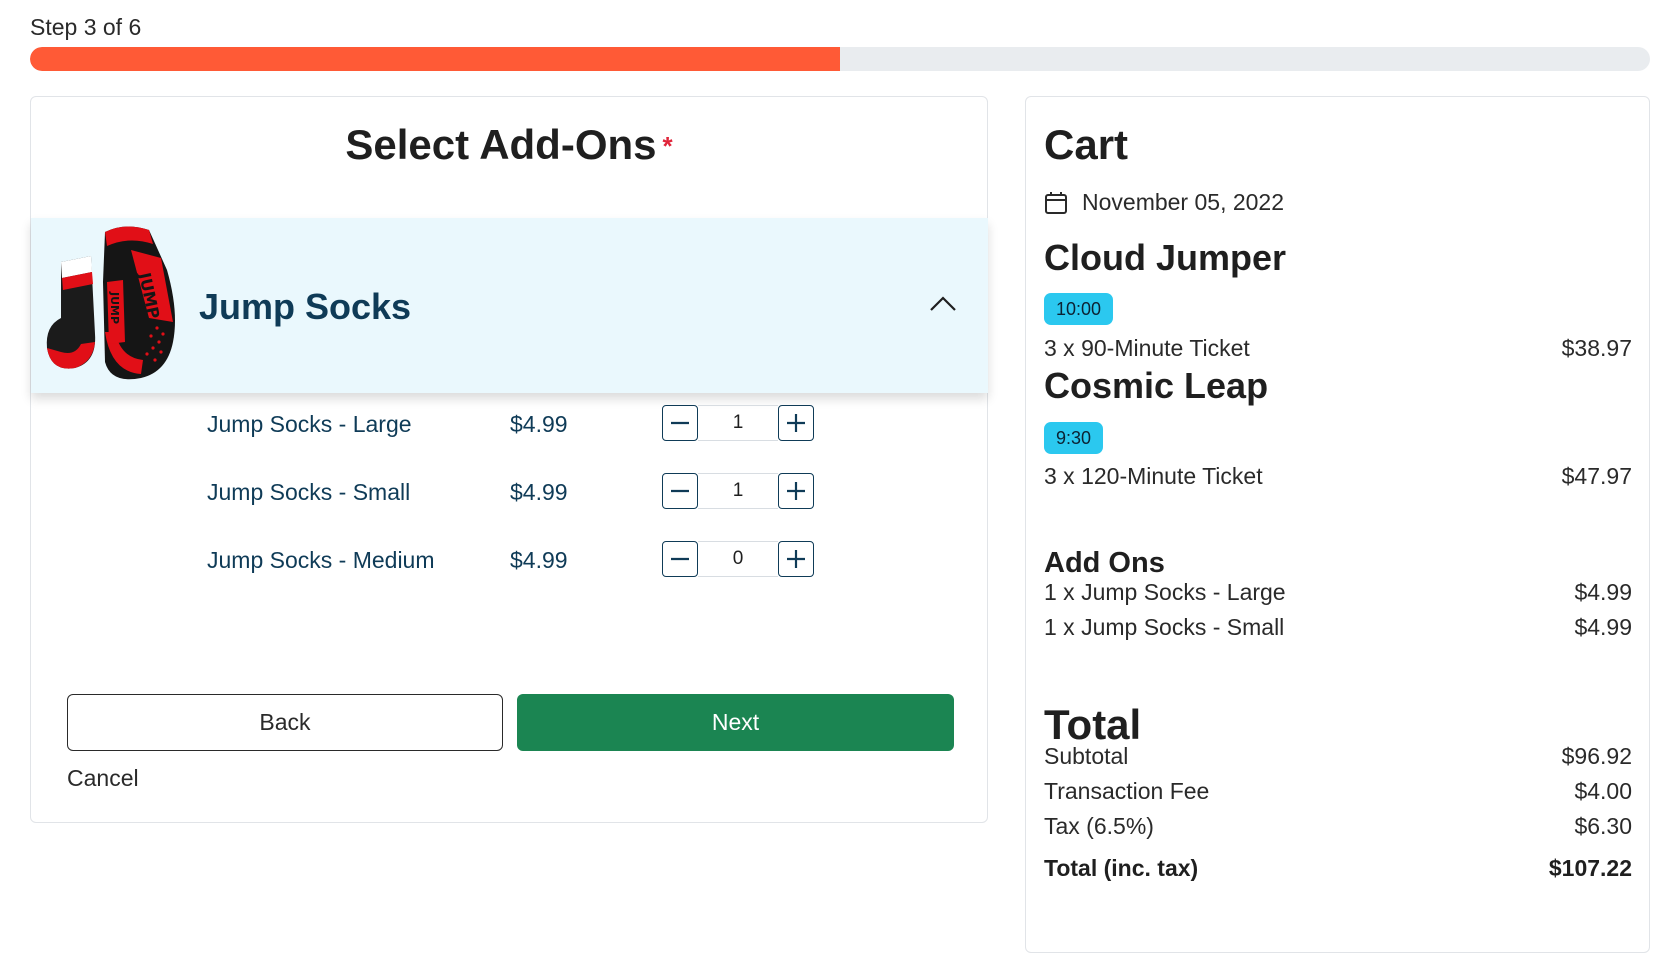 Image resolution: width=1674 pixels, height=966 pixels. I want to click on next-button: Next, so click(735, 722).